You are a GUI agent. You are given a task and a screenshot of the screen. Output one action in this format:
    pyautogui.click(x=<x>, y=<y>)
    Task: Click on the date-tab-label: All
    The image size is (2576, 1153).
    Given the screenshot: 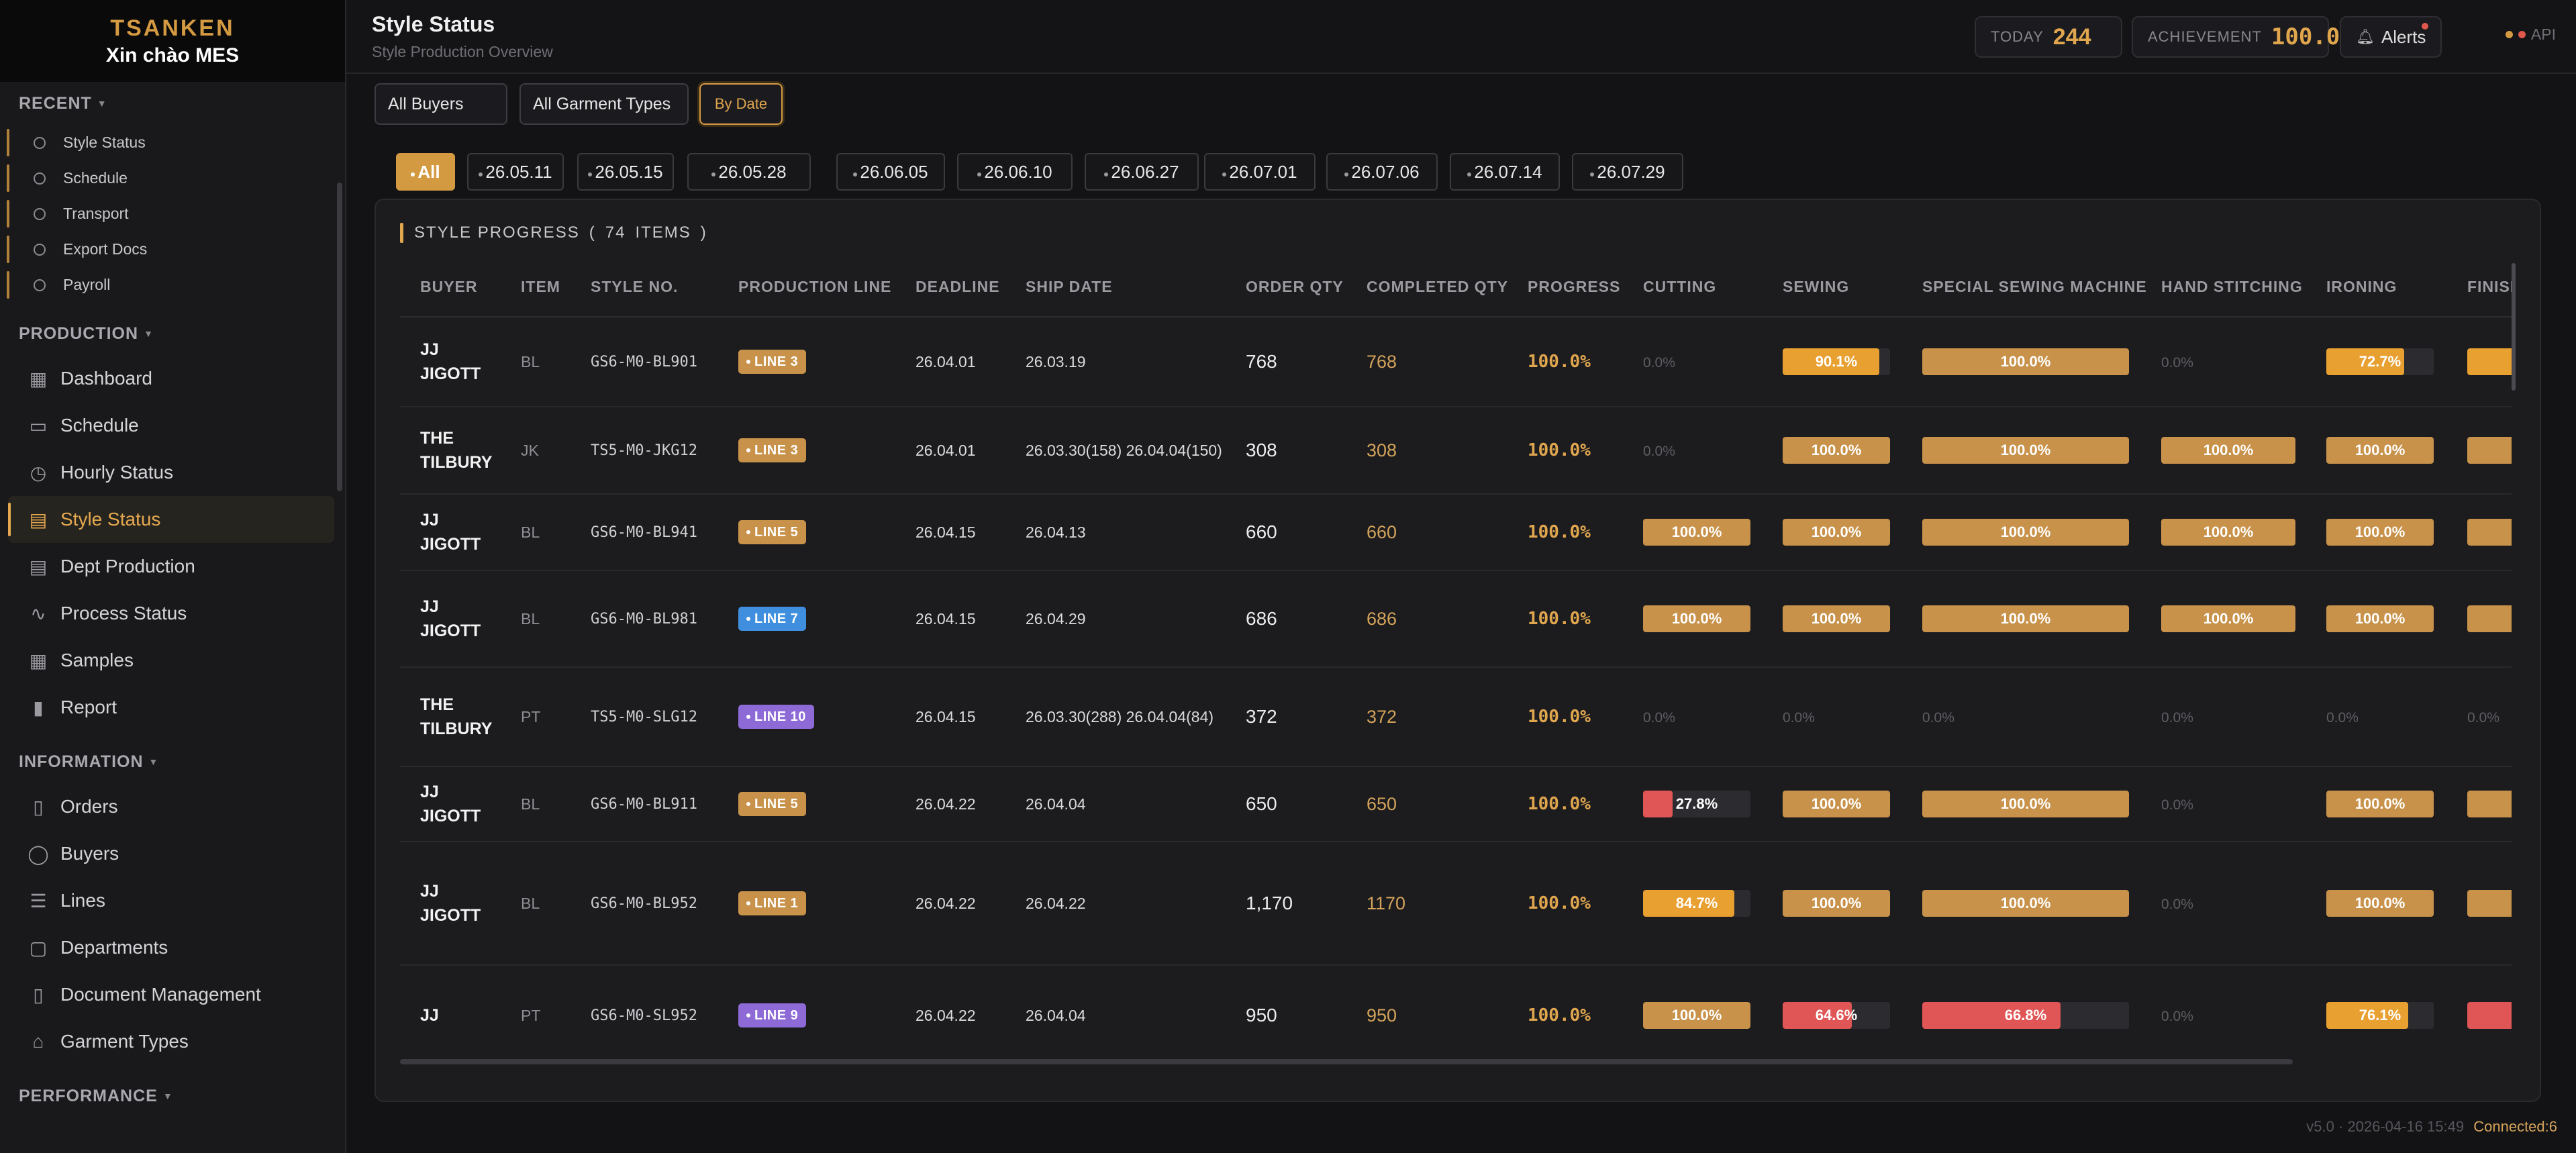 What is the action you would take?
    pyautogui.click(x=428, y=171)
    